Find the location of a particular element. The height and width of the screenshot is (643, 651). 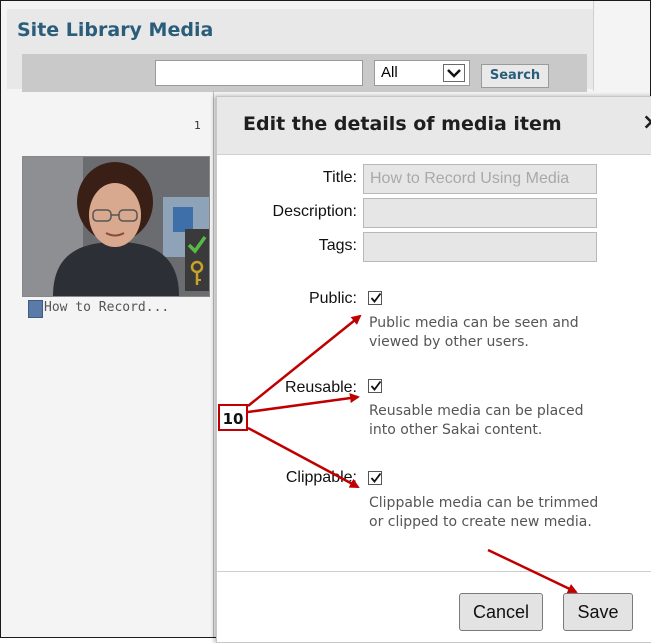

library-title: Site Library Media is located at coordinates (115, 30).